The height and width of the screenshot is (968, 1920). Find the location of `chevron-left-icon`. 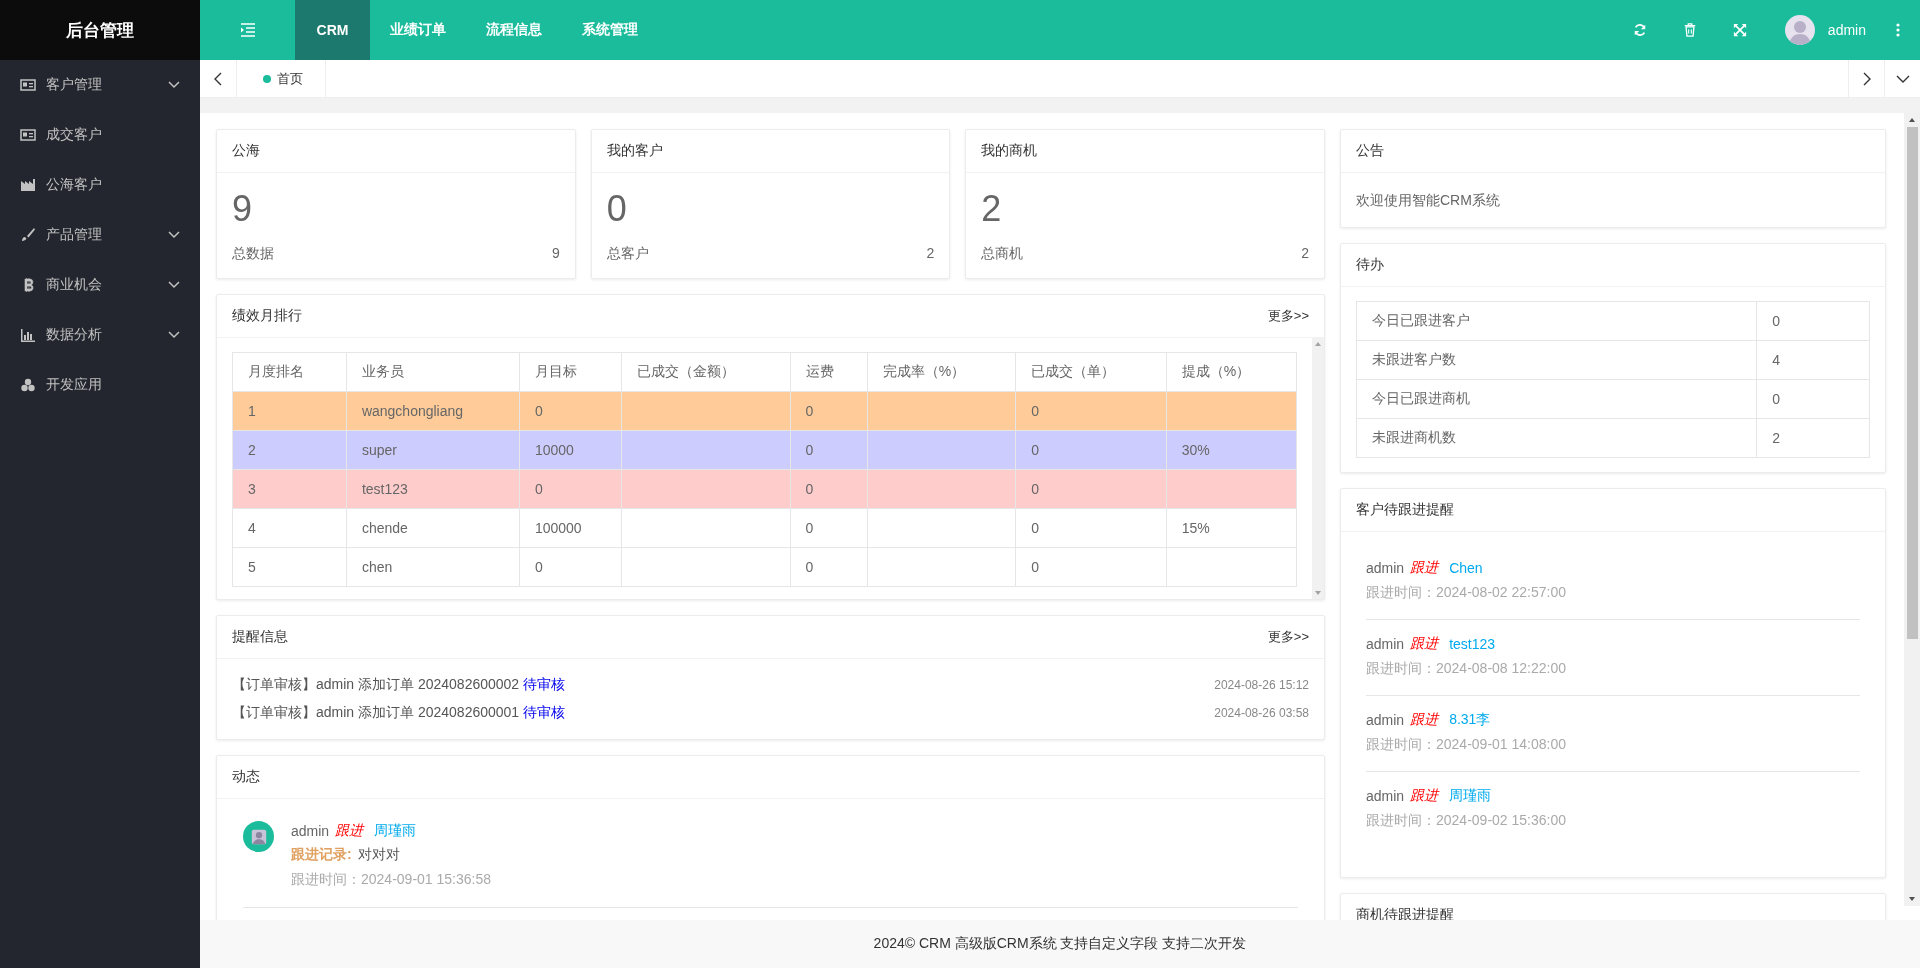

chevron-left-icon is located at coordinates (218, 78).